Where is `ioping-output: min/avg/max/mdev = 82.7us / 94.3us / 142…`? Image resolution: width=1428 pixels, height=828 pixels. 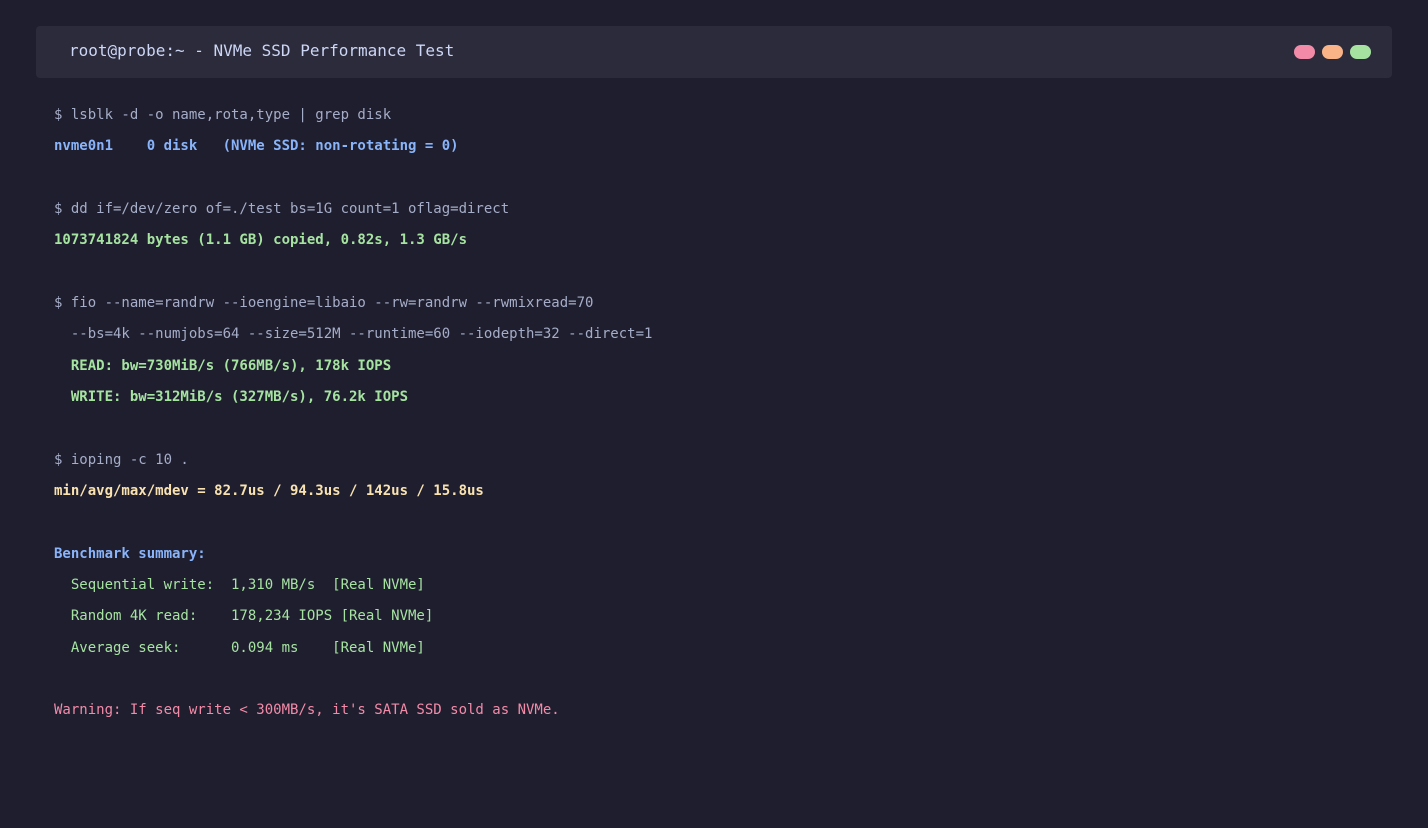
ioping-output: min/avg/max/mdev = 82.7us / 94.3us / 142… is located at coordinates (269, 490).